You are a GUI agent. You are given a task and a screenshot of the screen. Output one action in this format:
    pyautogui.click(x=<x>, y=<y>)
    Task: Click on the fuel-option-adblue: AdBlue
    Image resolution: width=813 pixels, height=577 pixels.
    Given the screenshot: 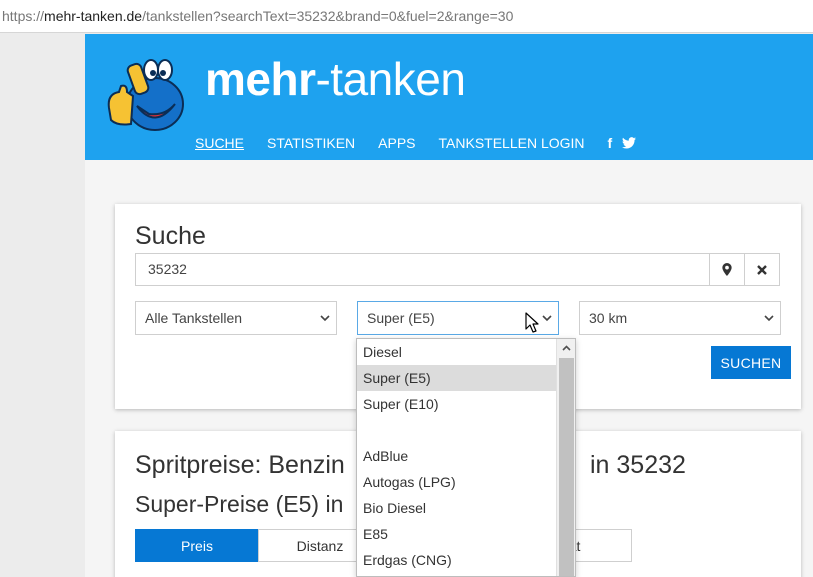 What is the action you would take?
    pyautogui.click(x=457, y=456)
    